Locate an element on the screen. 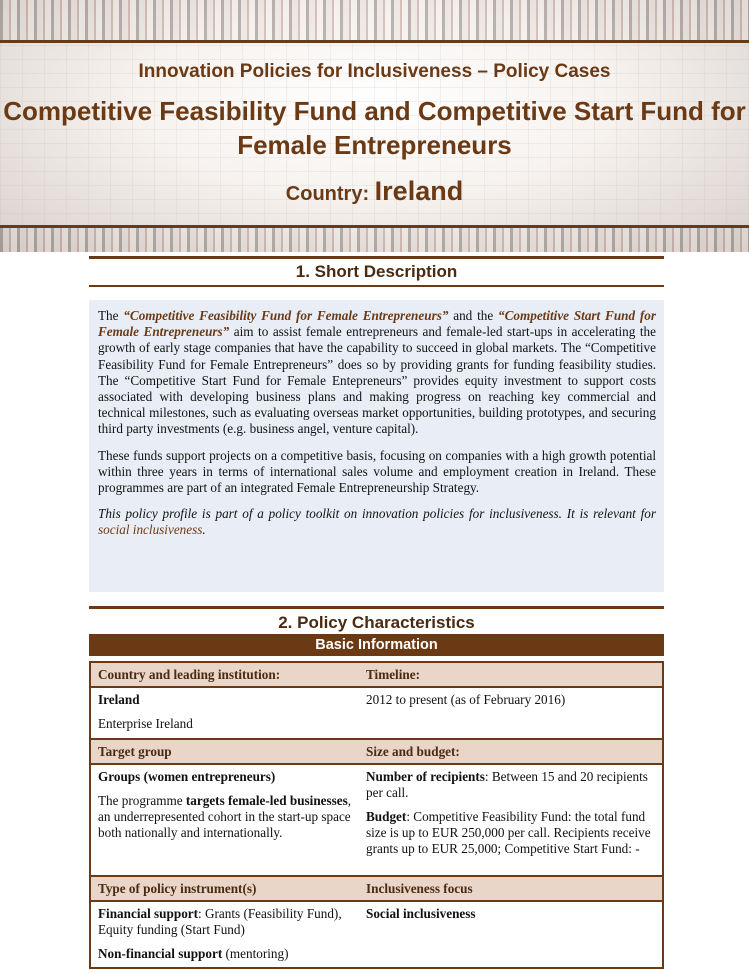 This screenshot has width=749, height=973. header-timeline: Timeline: is located at coordinates (393, 674).